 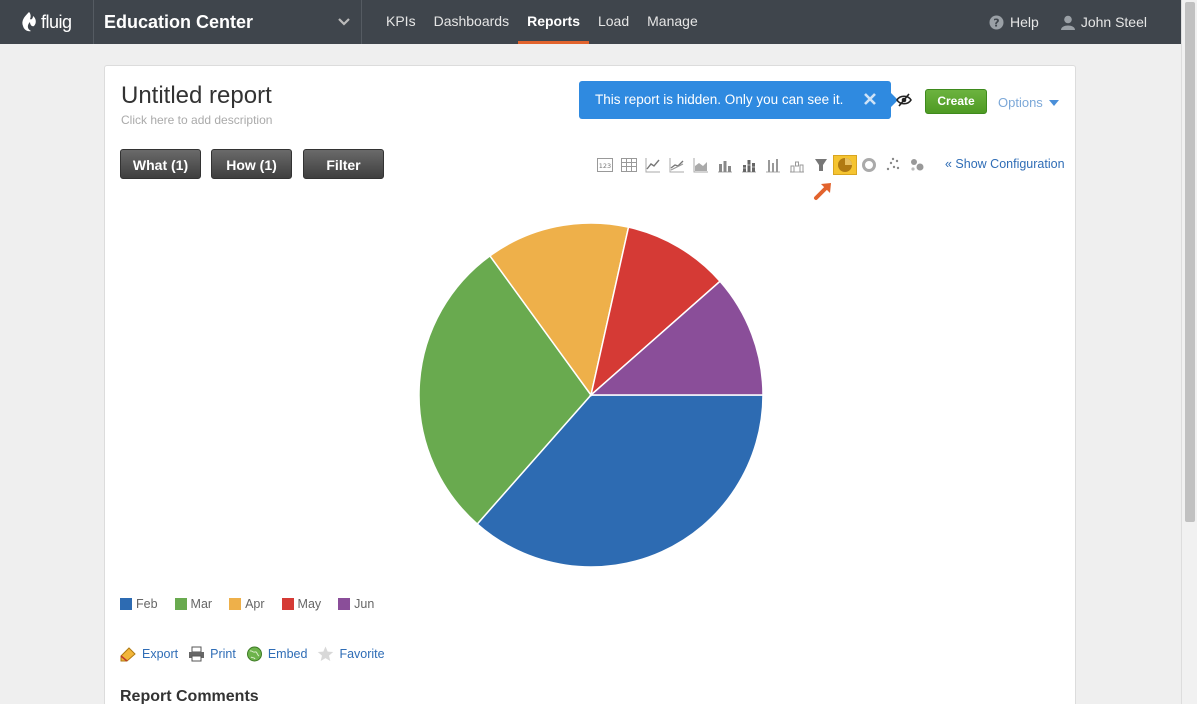 What do you see at coordinates (613, 22) in the screenshot?
I see `nav-load: Load` at bounding box center [613, 22].